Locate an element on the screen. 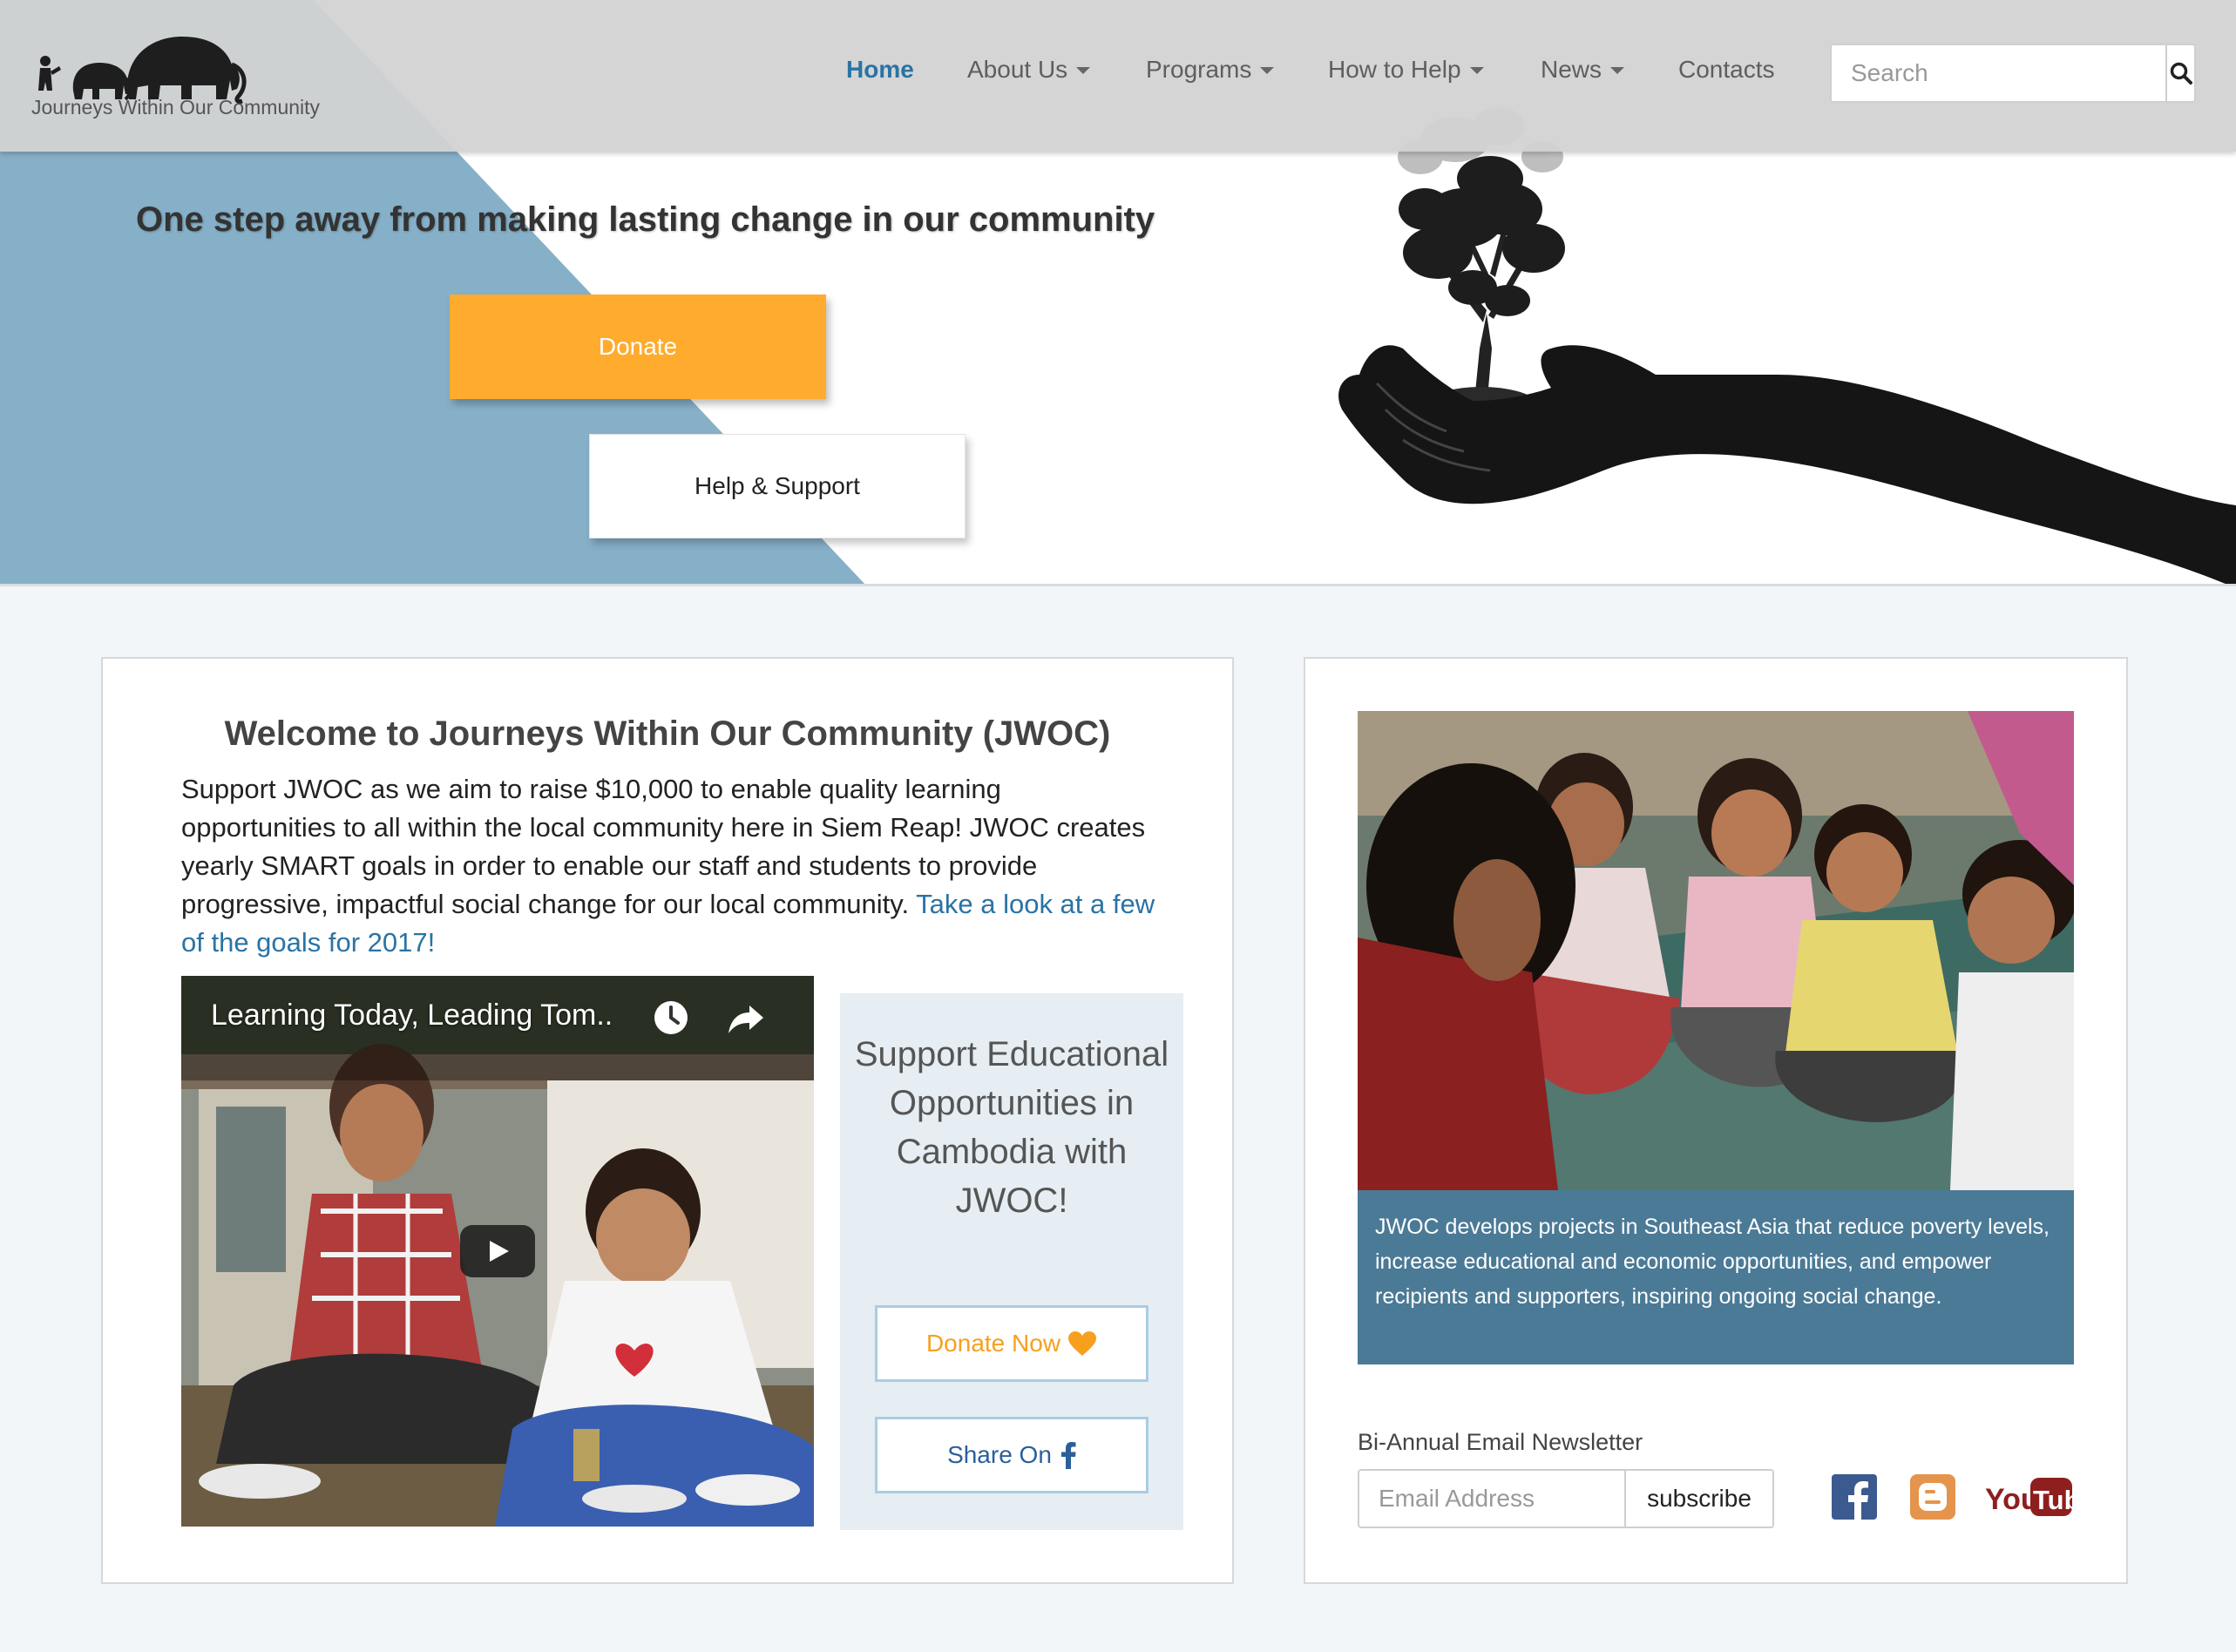 Image resolution: width=2236 pixels, height=1652 pixels. nav-home: Home is located at coordinates (880, 70).